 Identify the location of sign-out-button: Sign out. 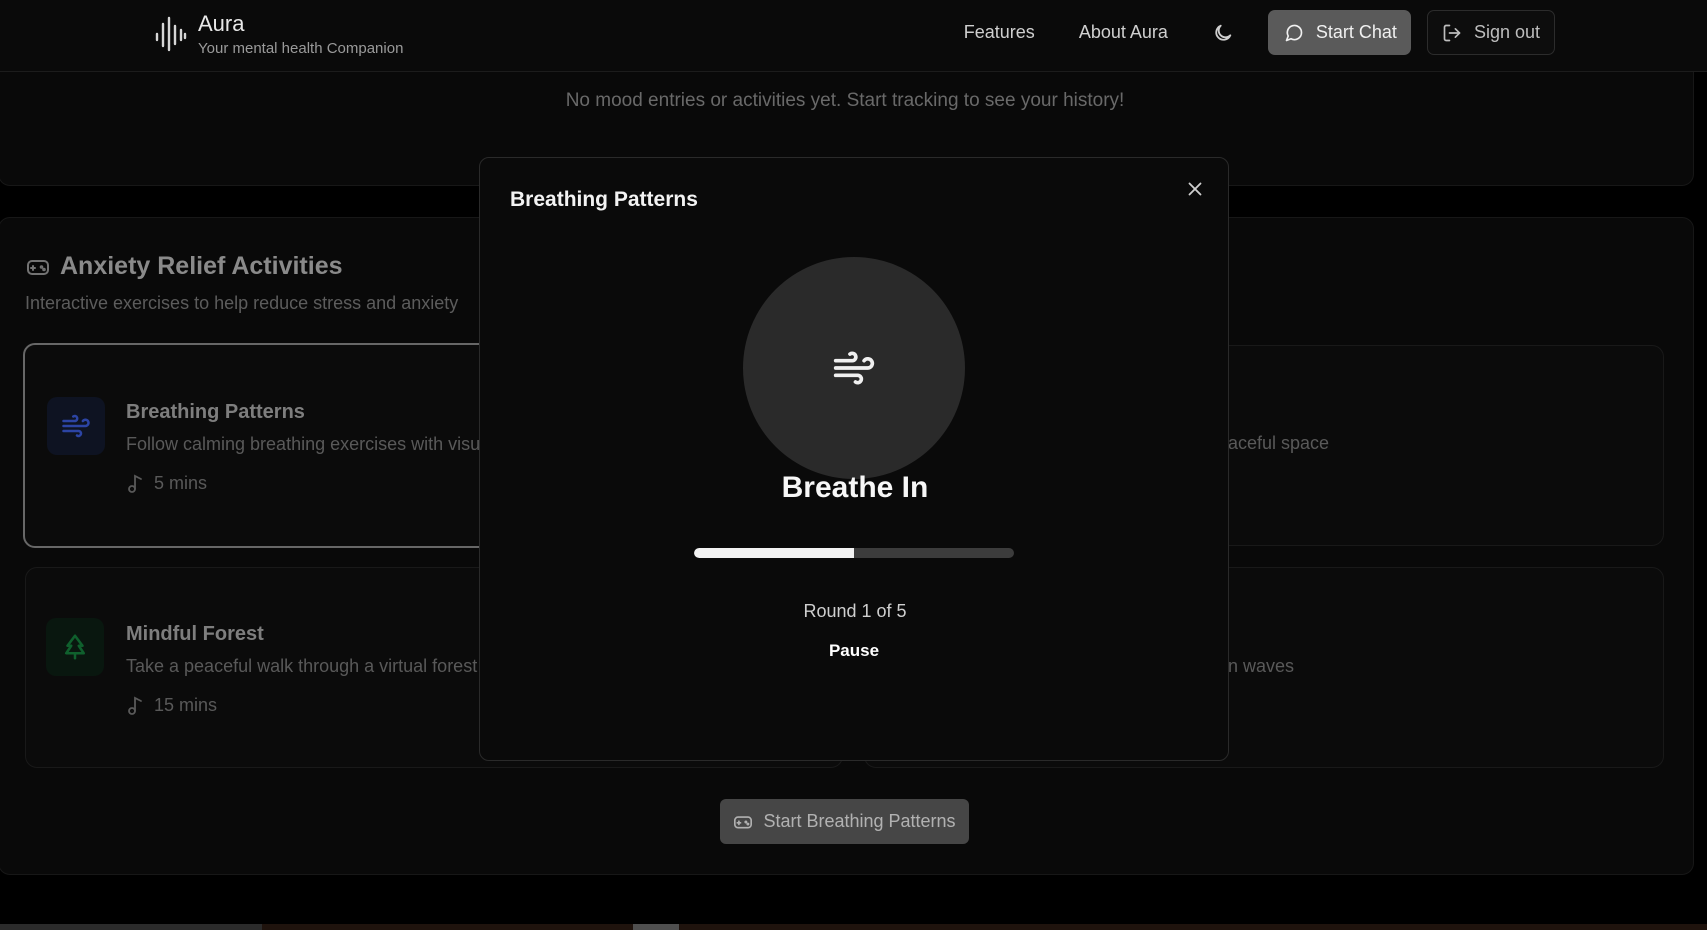
(1490, 32).